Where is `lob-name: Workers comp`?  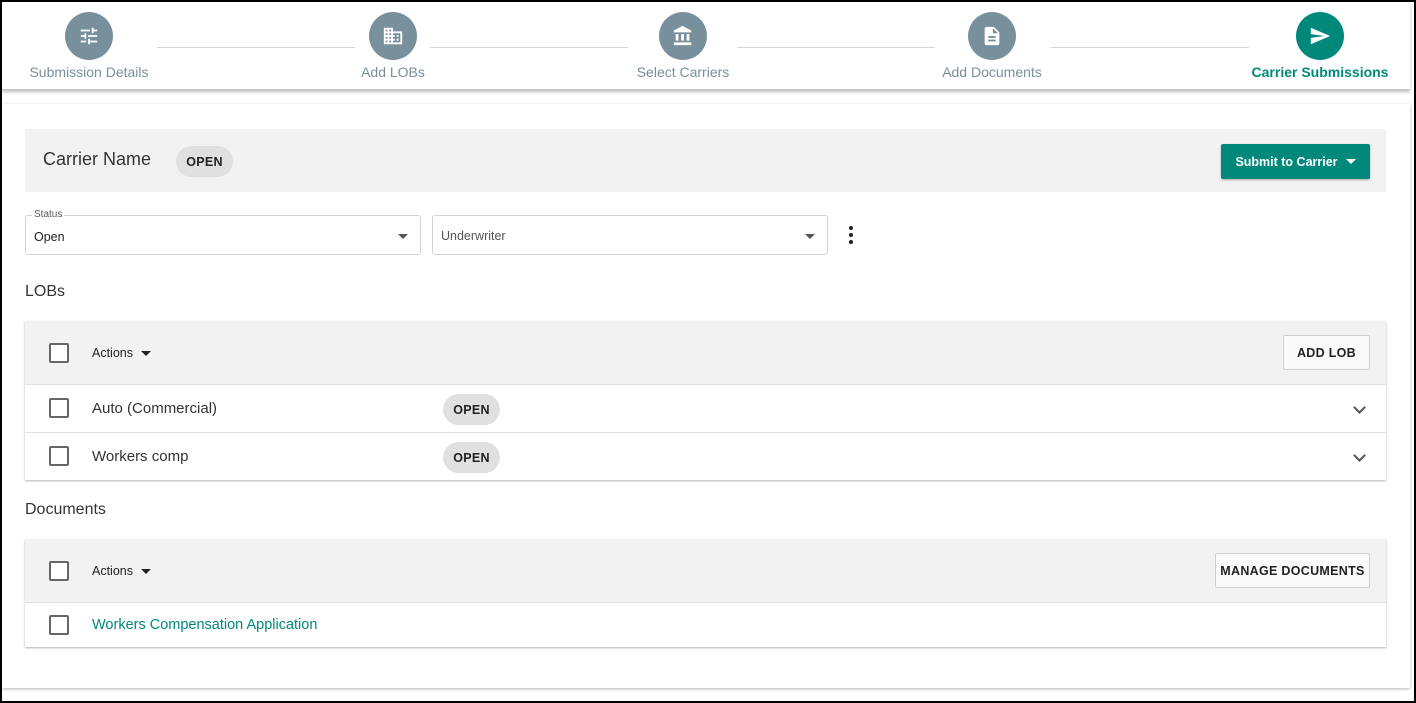 lob-name: Workers comp is located at coordinates (140, 456).